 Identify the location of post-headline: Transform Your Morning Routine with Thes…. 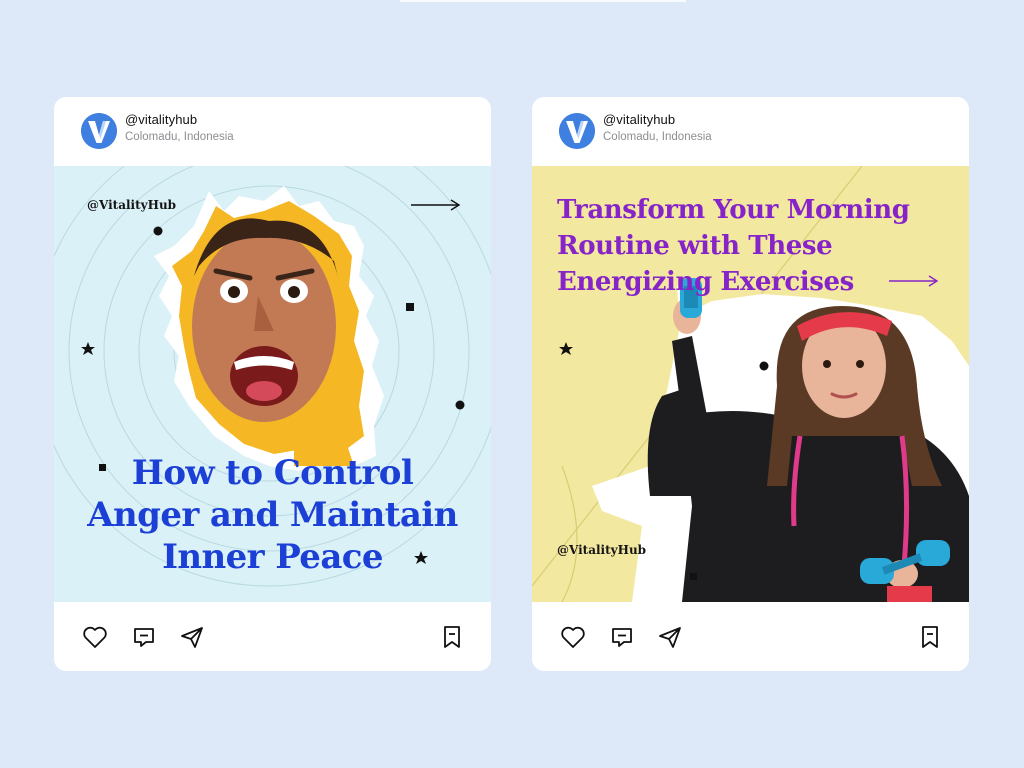
(752, 246).